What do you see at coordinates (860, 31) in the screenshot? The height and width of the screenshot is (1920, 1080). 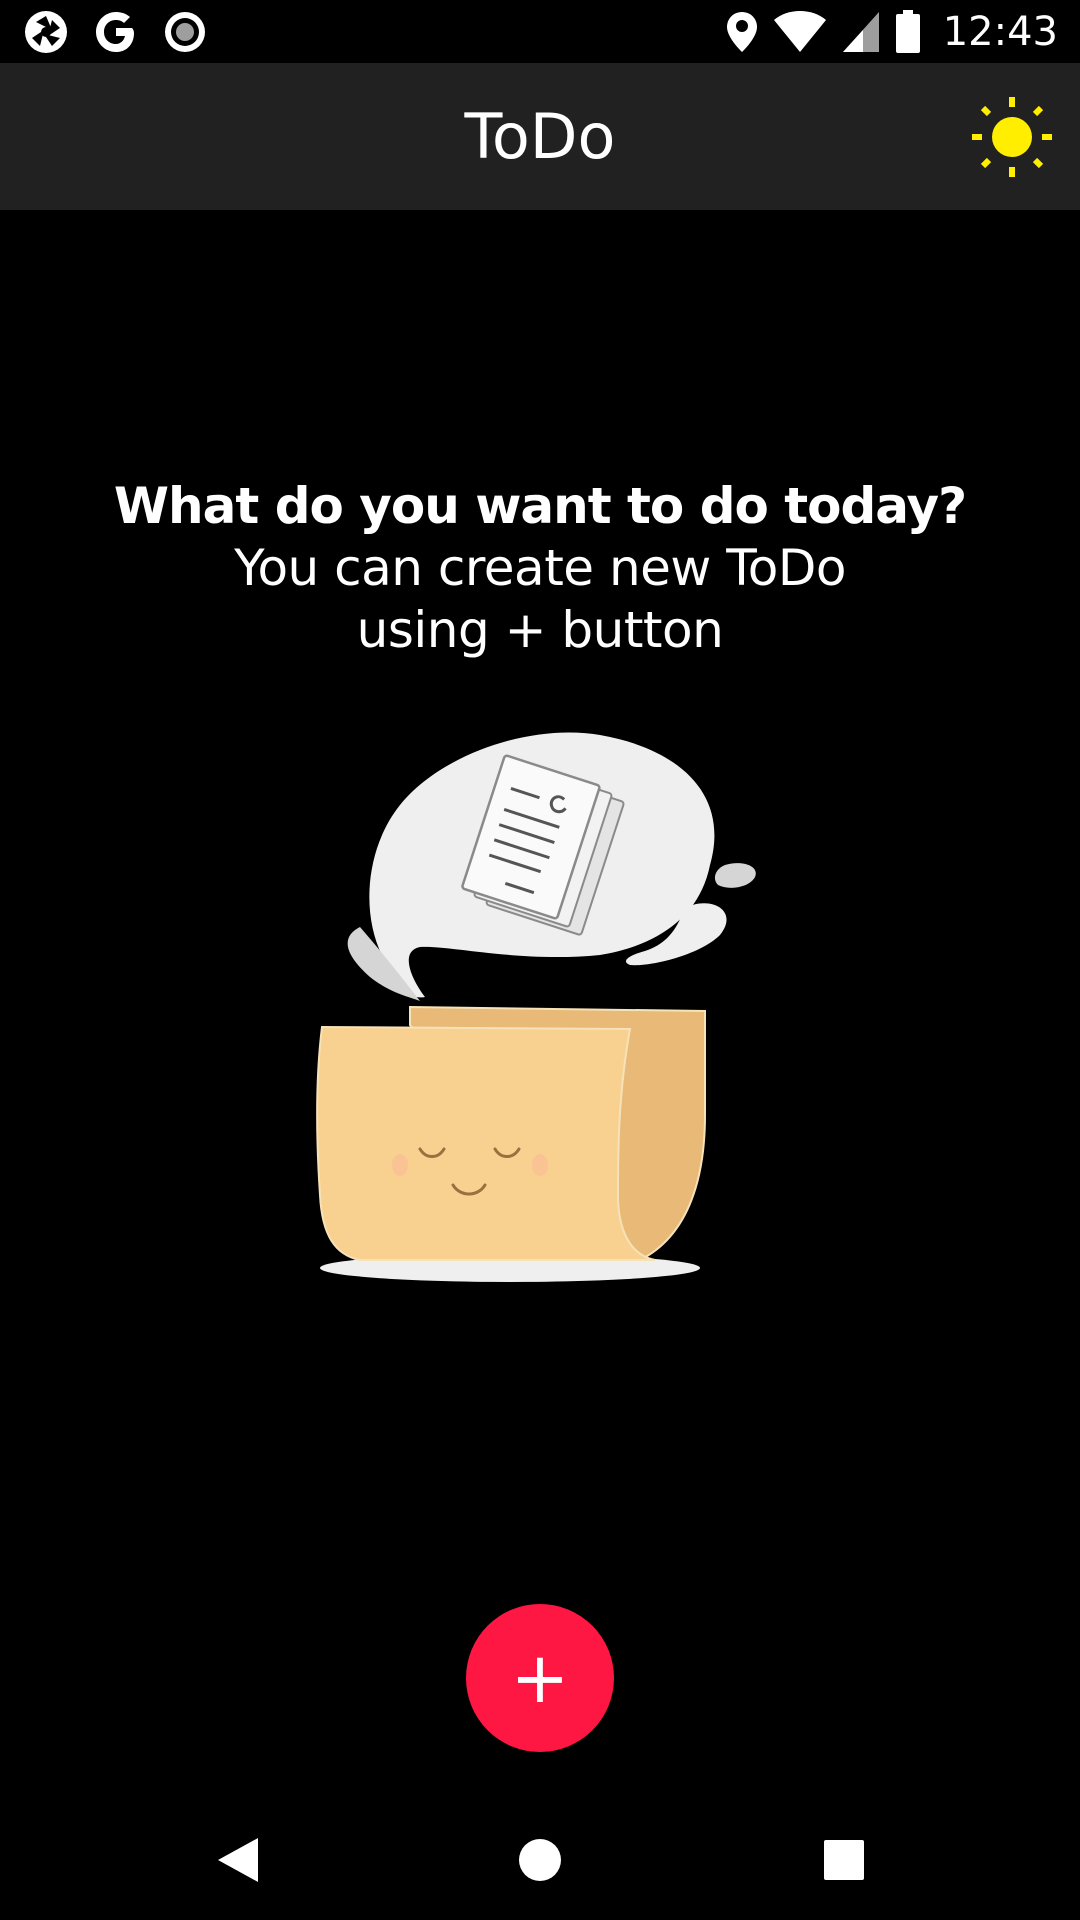 I see `signal-icon` at bounding box center [860, 31].